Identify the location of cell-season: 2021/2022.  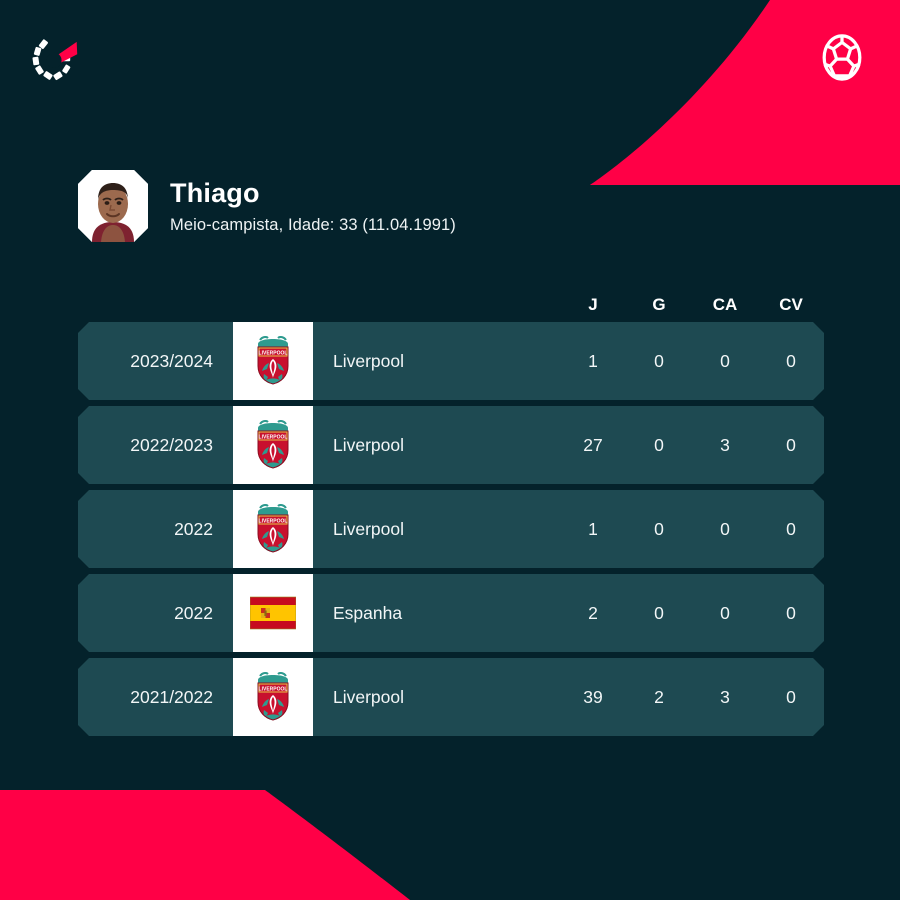
(171, 696).